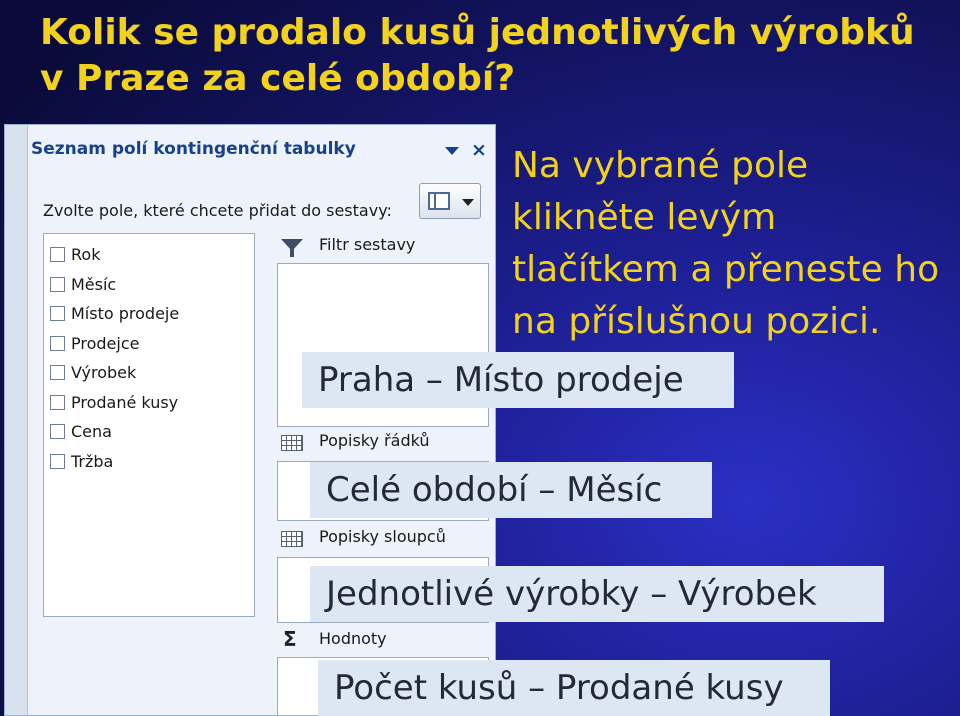 The width and height of the screenshot is (960, 716). Describe the element at coordinates (86, 254) in the screenshot. I see `field-label: Rok` at that location.